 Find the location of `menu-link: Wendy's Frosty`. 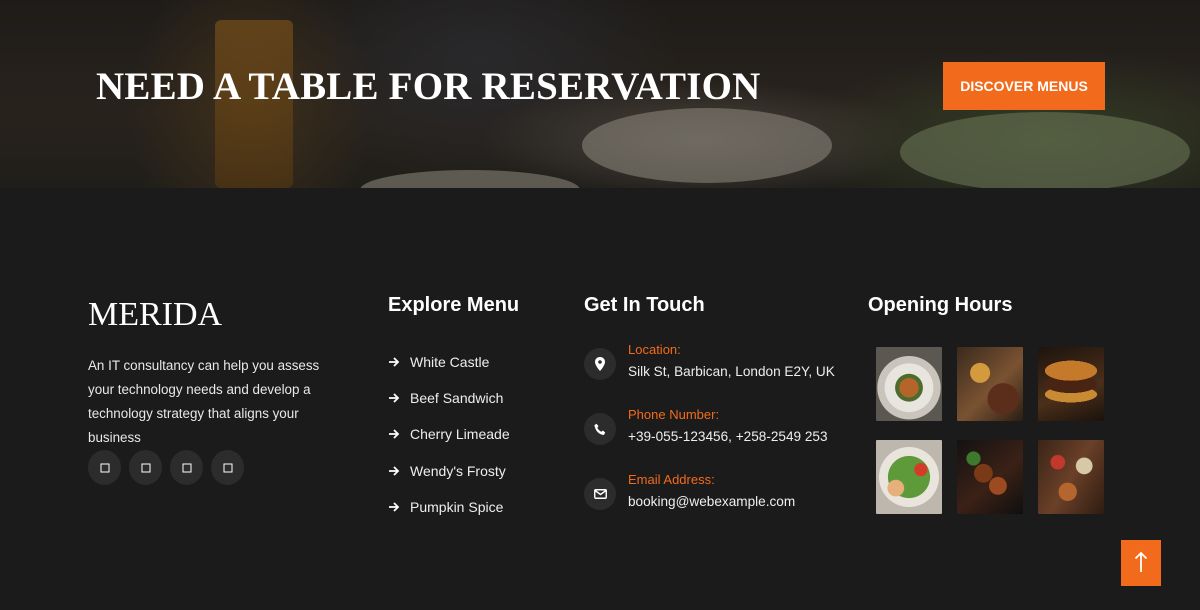

menu-link: Wendy's Frosty is located at coordinates (449, 471).